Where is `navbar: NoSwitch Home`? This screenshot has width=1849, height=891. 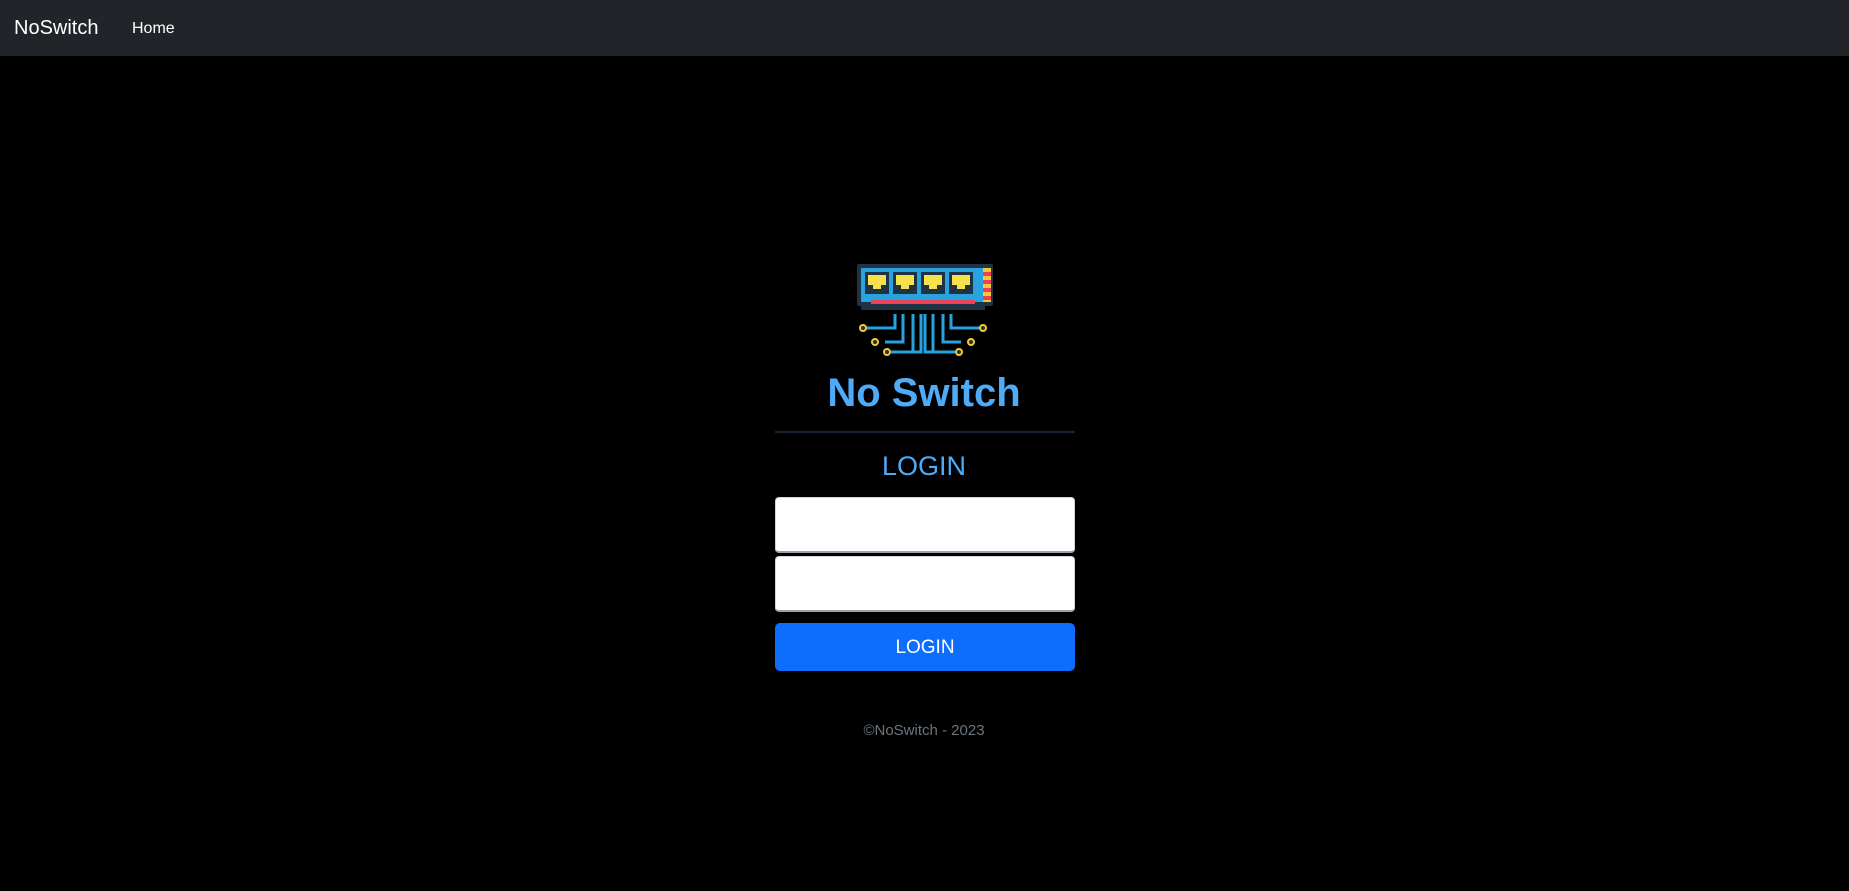
navbar: NoSwitch Home is located at coordinates (924, 28).